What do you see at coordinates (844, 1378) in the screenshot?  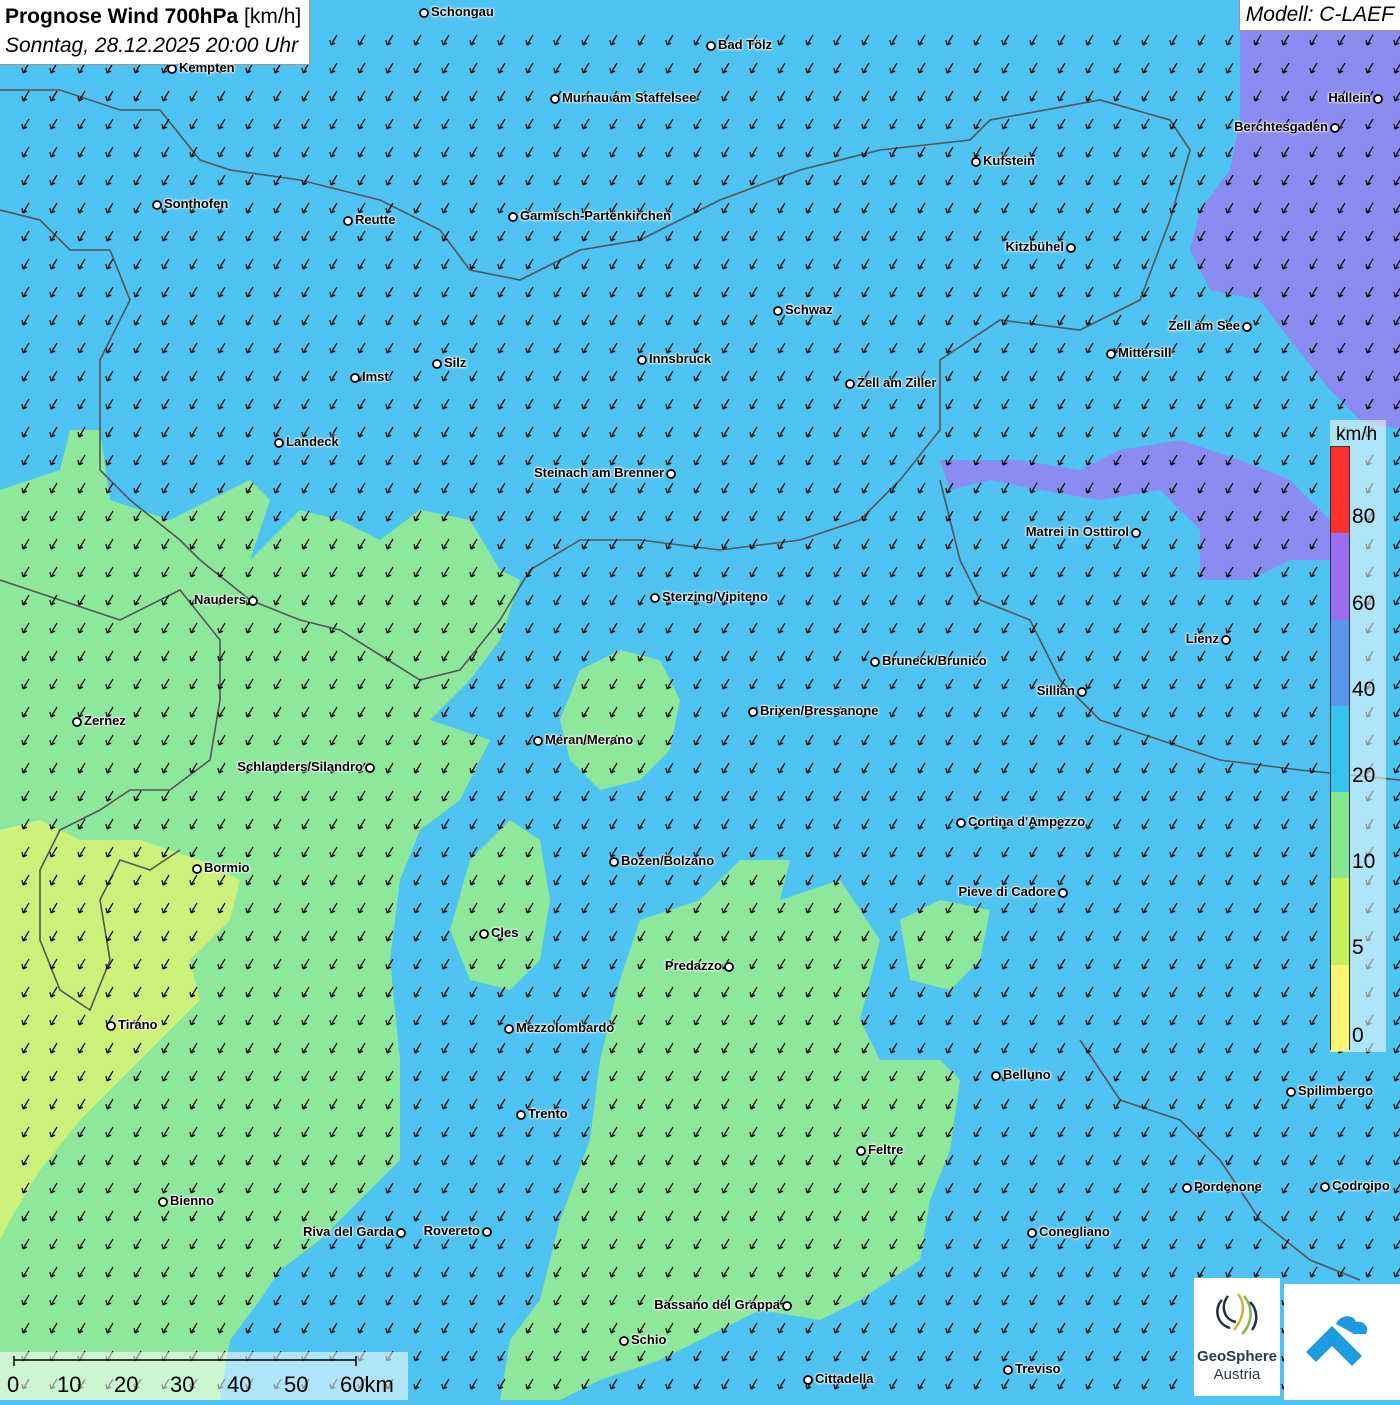 I see `city-label: Cittadella` at bounding box center [844, 1378].